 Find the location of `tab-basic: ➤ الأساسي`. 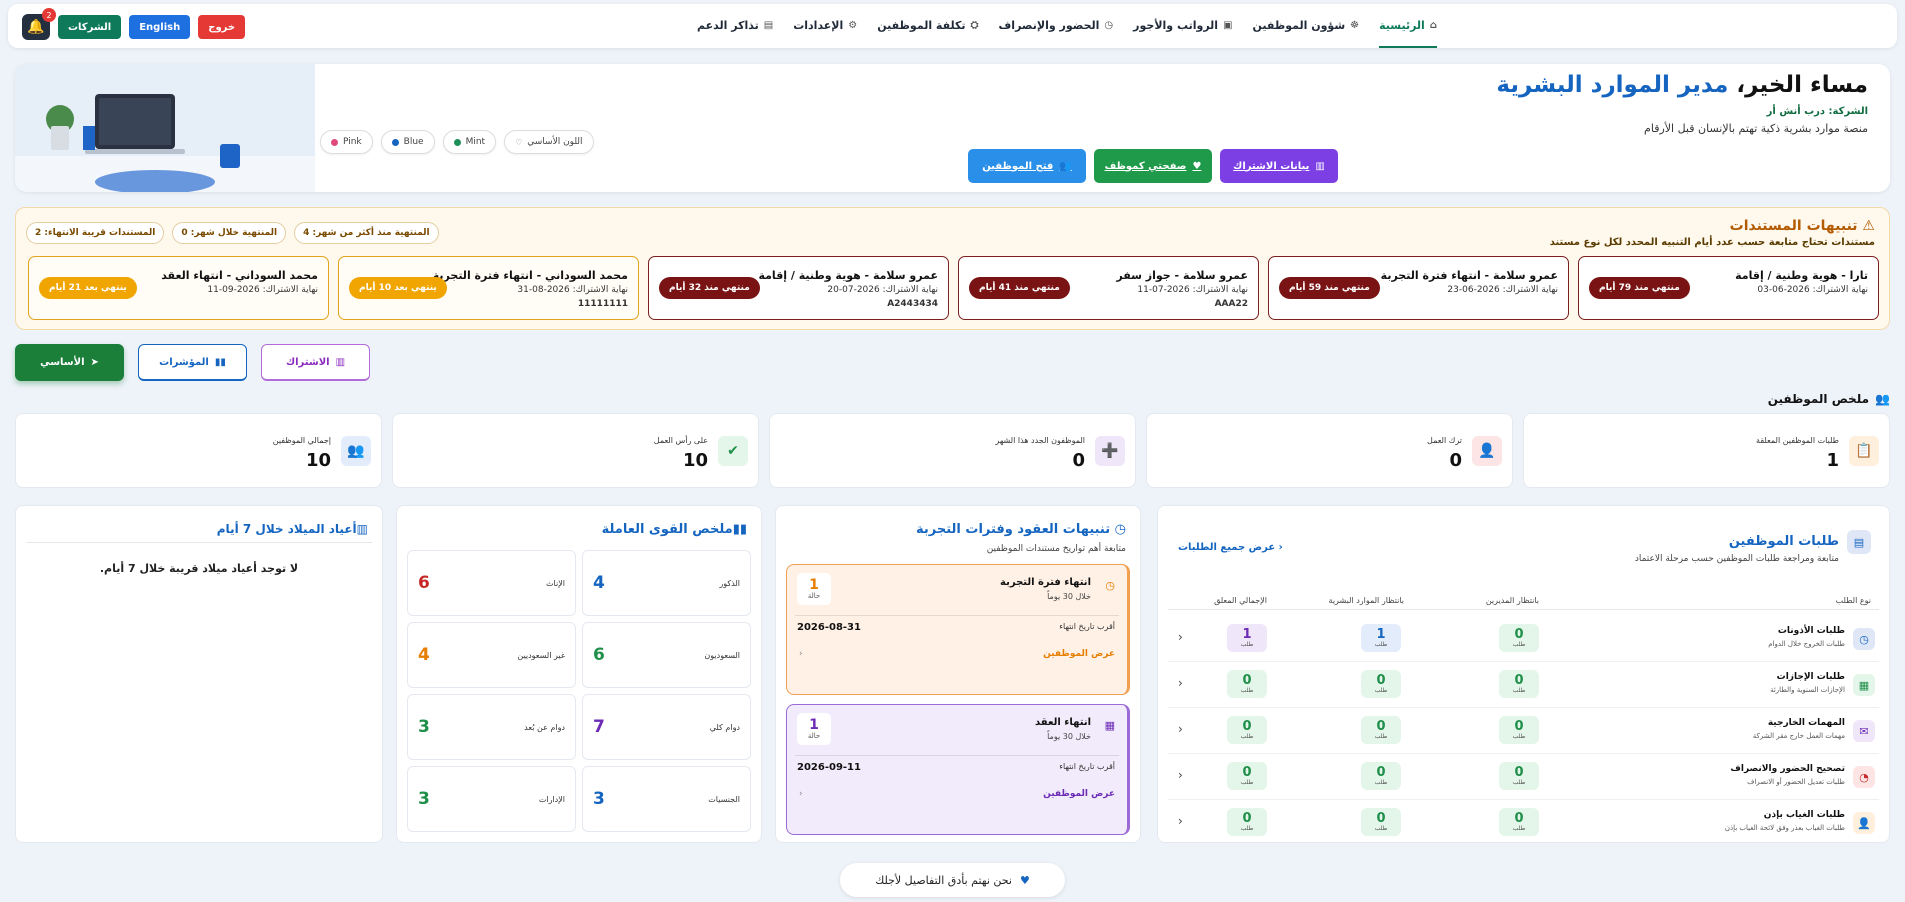

tab-basic: ➤ الأساسي is located at coordinates (69, 362).